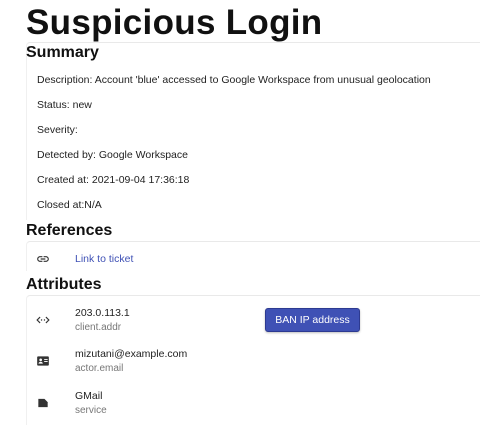 The width and height of the screenshot is (480, 425). What do you see at coordinates (91, 410) in the screenshot?
I see `attribute-key-service: service` at bounding box center [91, 410].